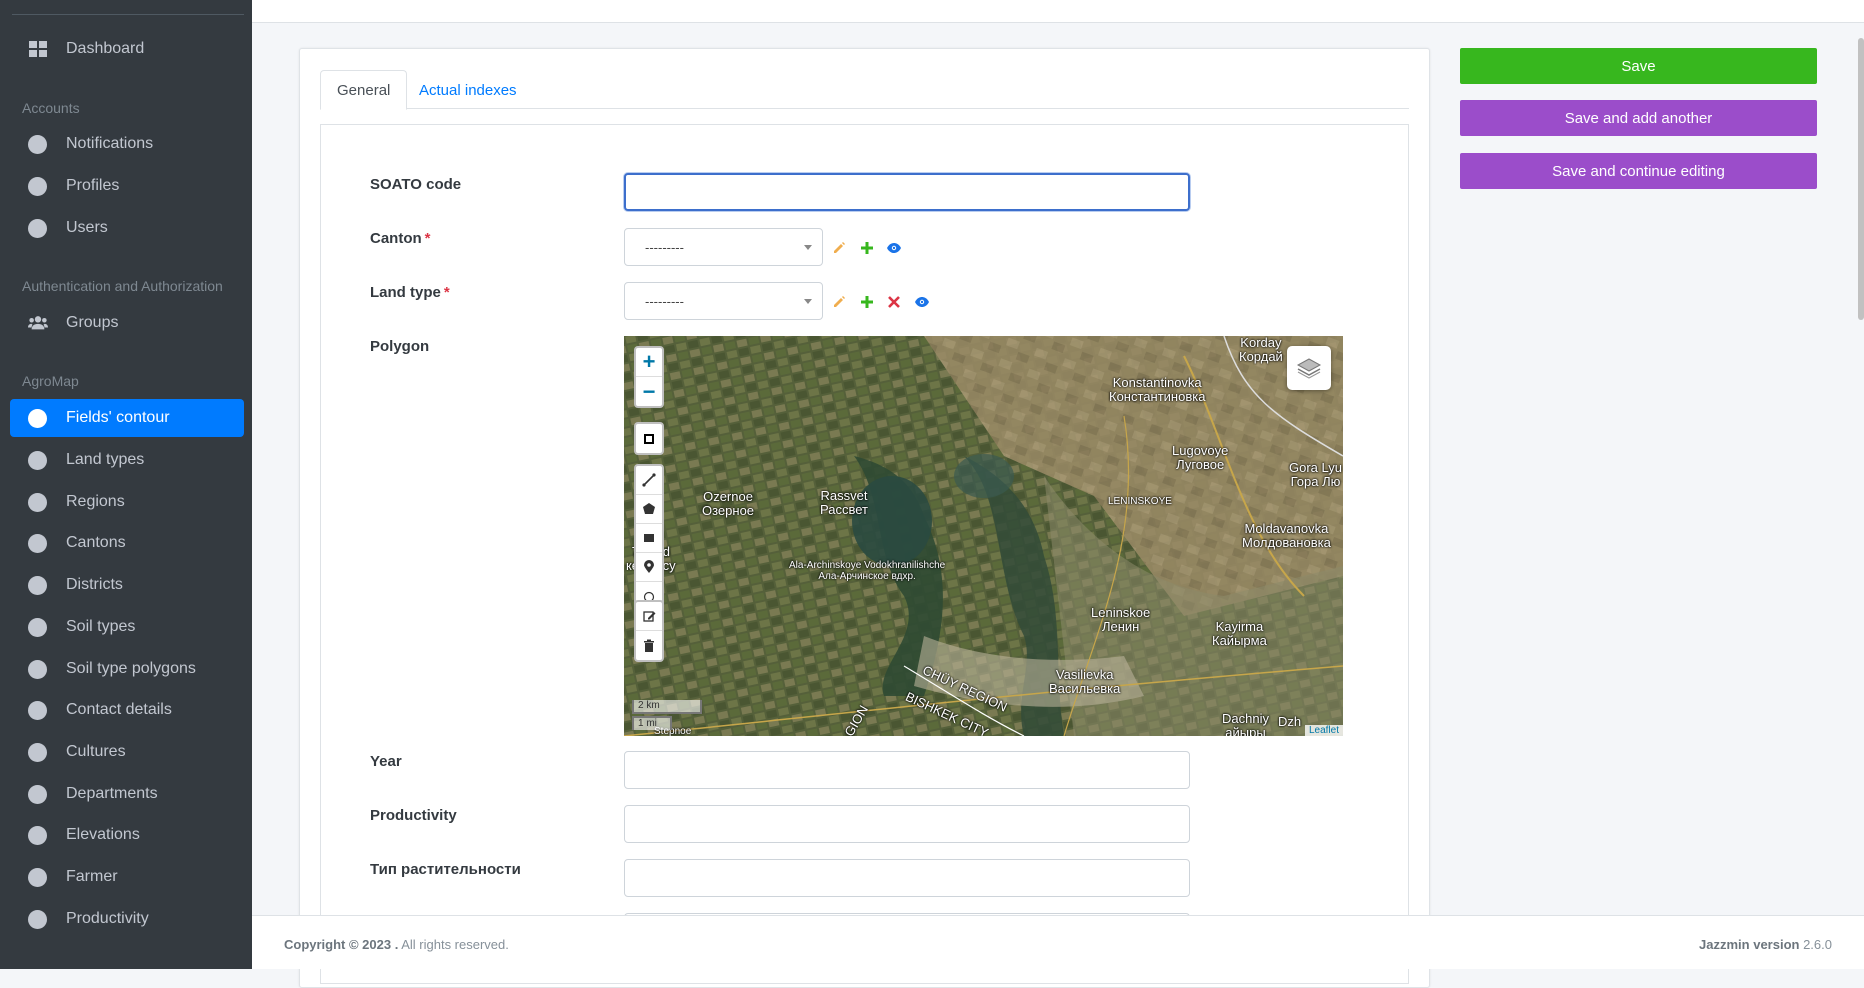 The image size is (1864, 988). Describe the element at coordinates (127, 186) in the screenshot. I see `sidebar-item-profiles: Profiles` at that location.